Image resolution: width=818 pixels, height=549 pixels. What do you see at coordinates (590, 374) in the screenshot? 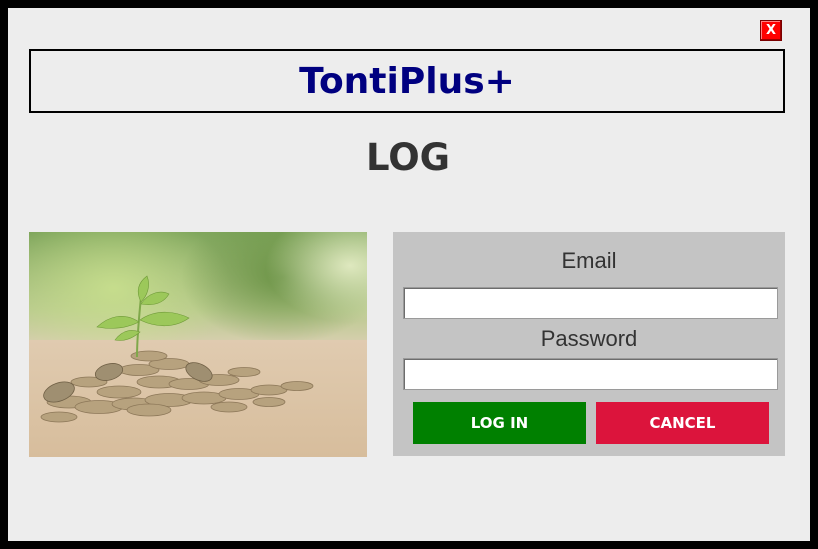
I see `password-field` at bounding box center [590, 374].